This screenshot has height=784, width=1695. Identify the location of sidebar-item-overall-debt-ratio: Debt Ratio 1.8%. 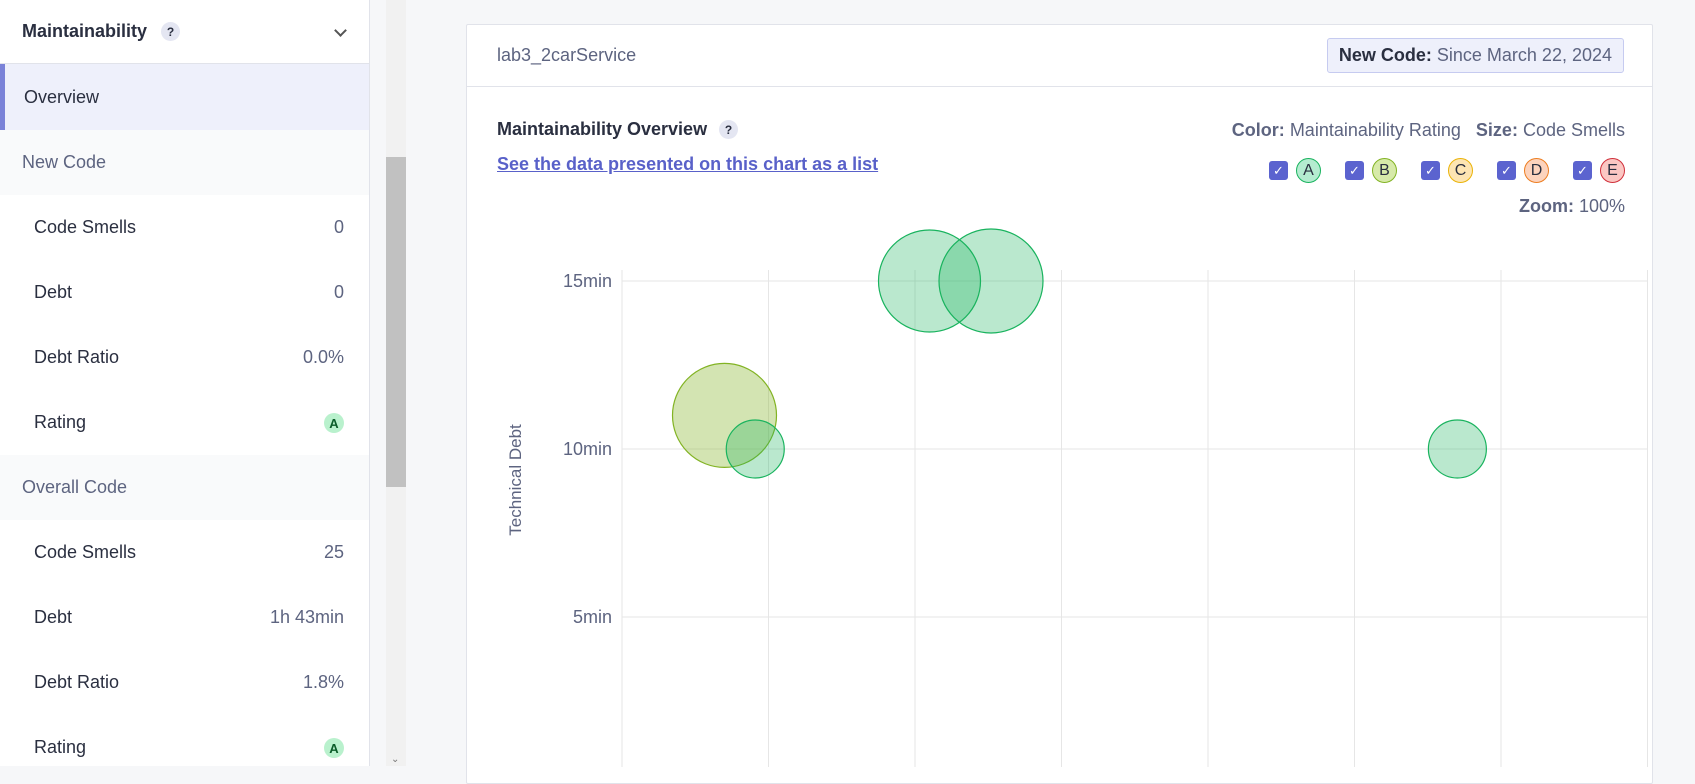
(184, 682).